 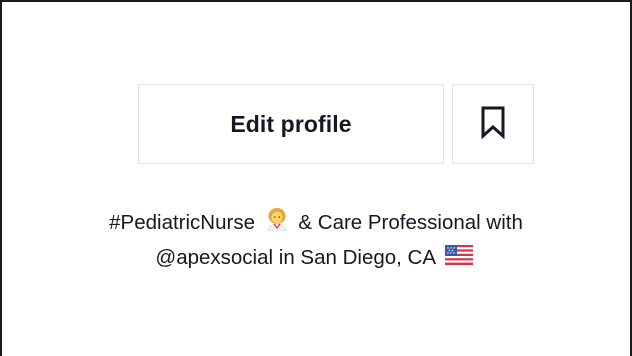 What do you see at coordinates (295, 257) in the screenshot?
I see `bio-location-text: @apexsocial in San Diego, CA` at bounding box center [295, 257].